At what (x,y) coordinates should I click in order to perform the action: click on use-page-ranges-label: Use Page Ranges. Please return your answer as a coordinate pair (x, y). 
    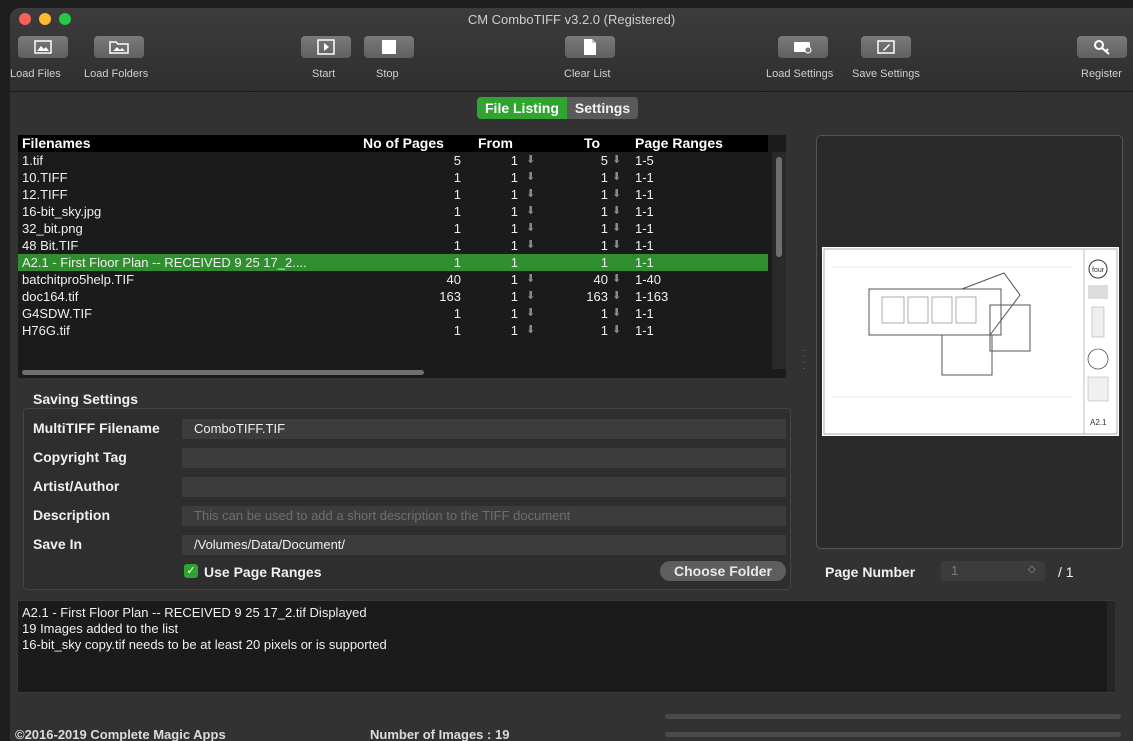
    Looking at the image, I should click on (263, 572).